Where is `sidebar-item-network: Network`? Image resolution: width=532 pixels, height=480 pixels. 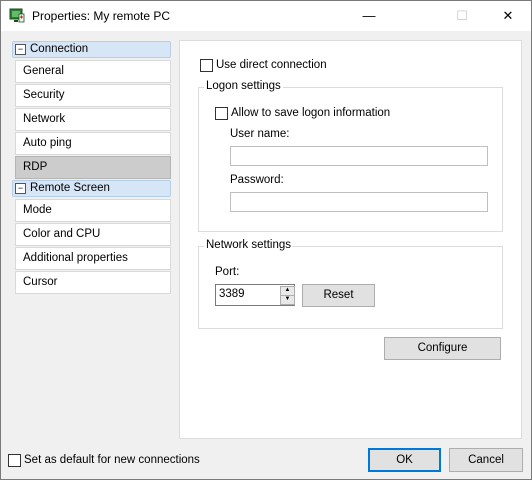 sidebar-item-network: Network is located at coordinates (93, 119).